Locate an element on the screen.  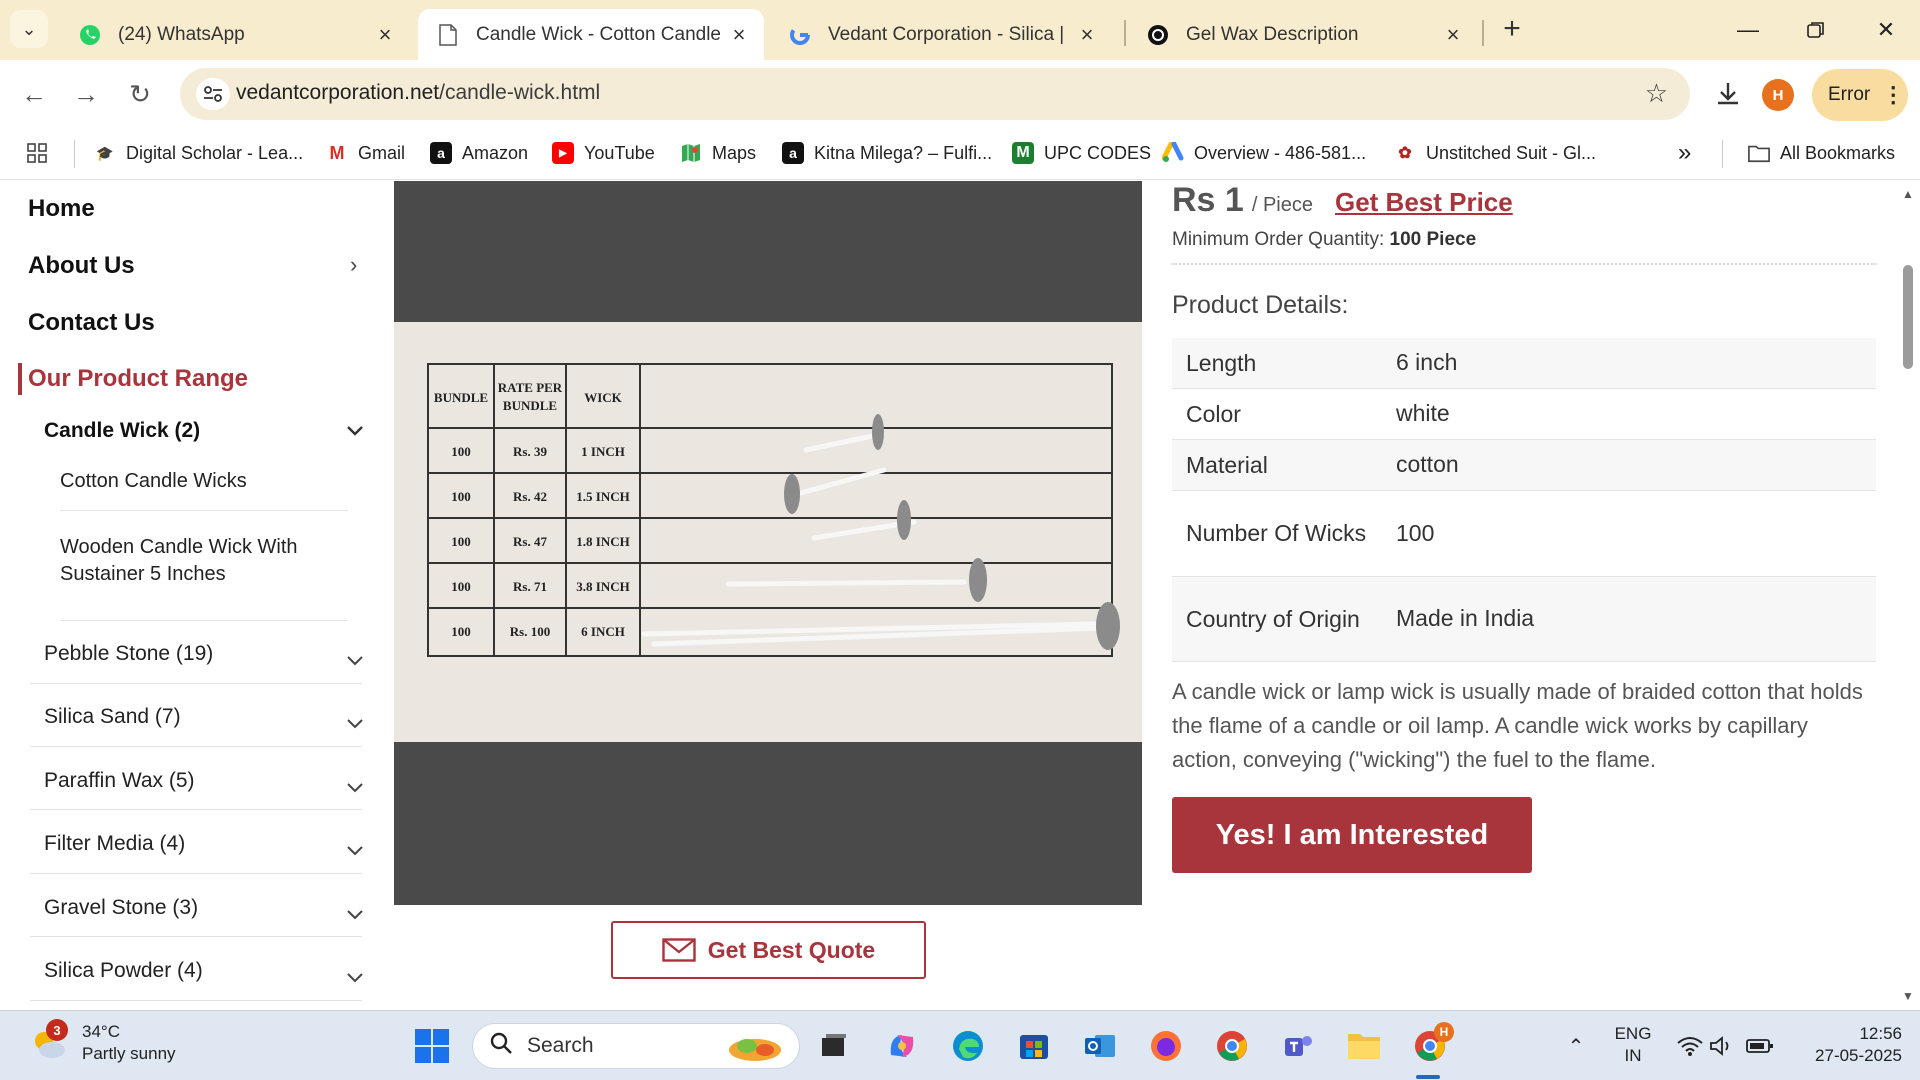
profile-avatar: H is located at coordinates (1778, 95).